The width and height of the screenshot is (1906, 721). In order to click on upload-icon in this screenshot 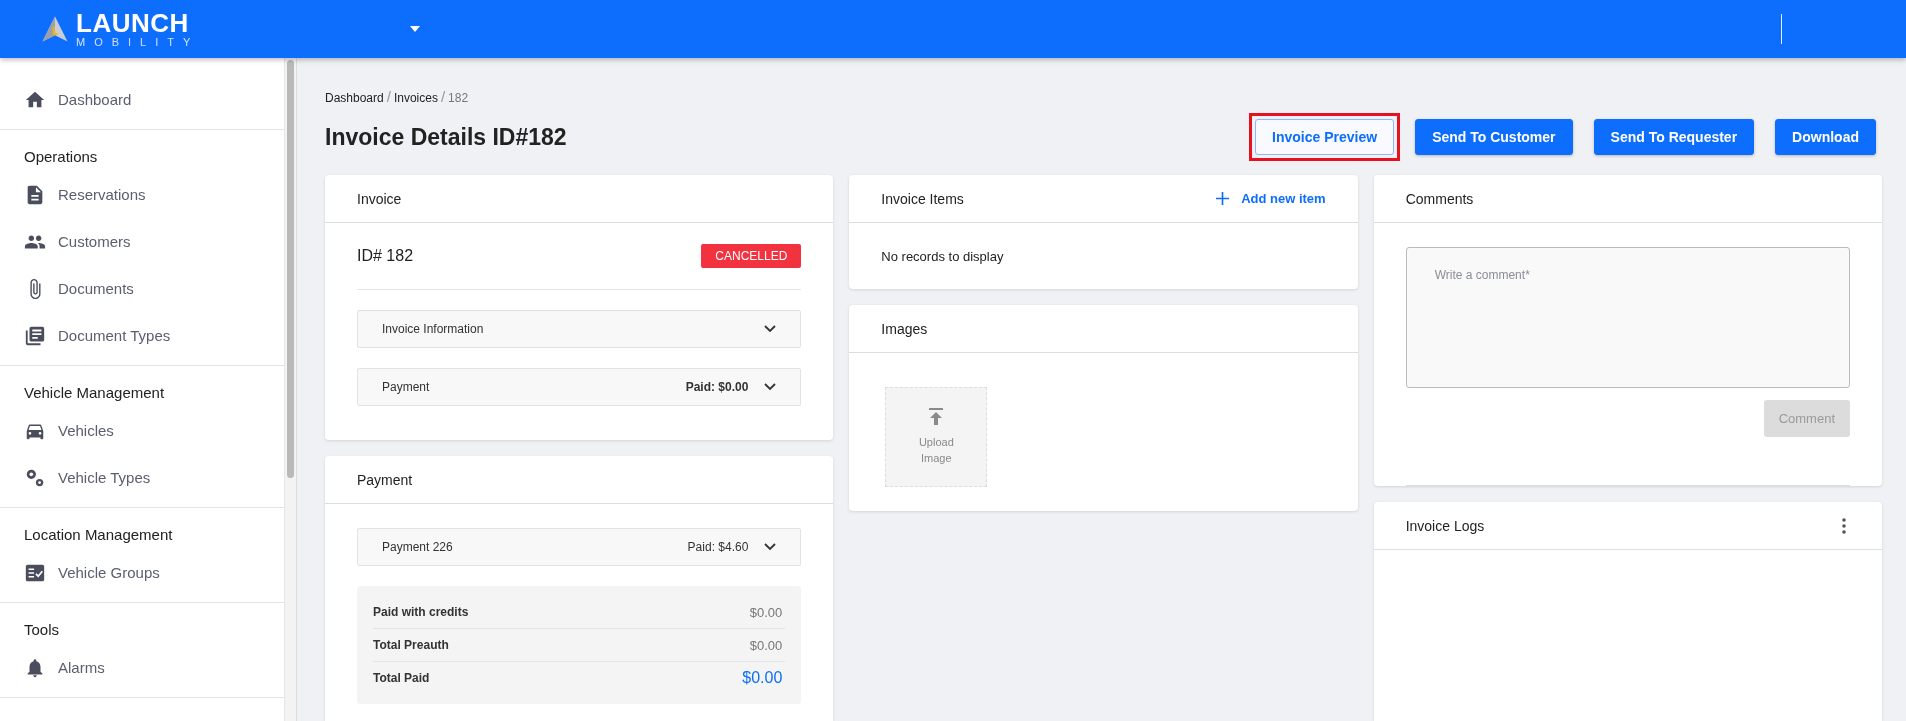, I will do `click(936, 416)`.